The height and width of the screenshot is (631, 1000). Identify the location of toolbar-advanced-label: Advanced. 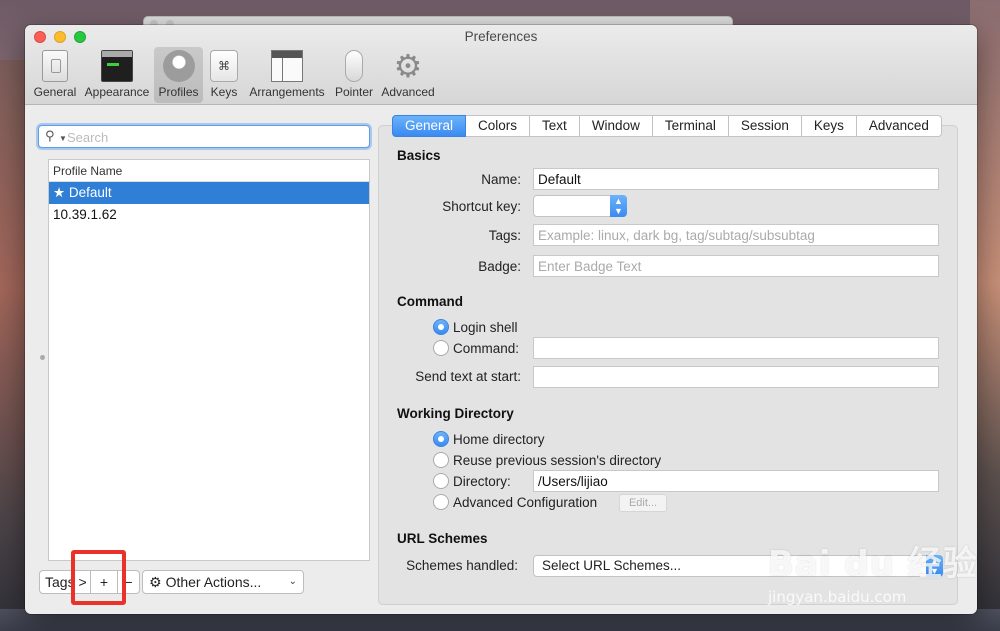
(408, 92).